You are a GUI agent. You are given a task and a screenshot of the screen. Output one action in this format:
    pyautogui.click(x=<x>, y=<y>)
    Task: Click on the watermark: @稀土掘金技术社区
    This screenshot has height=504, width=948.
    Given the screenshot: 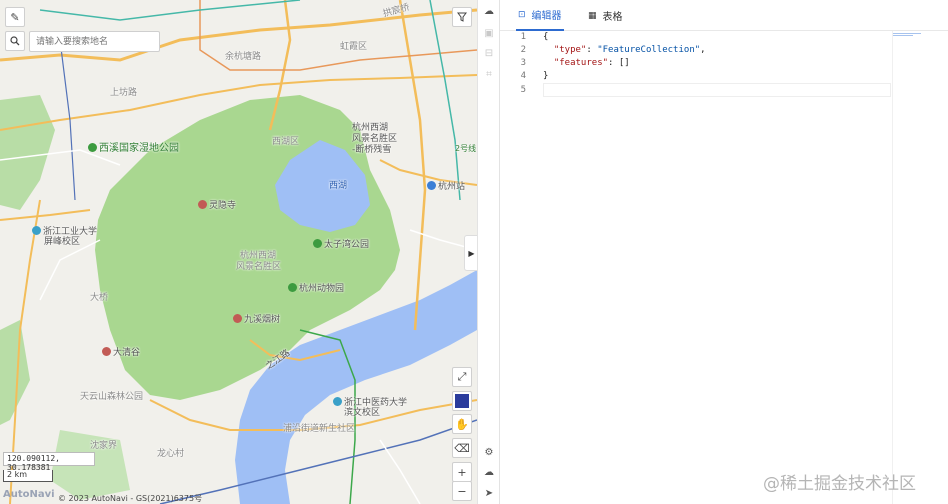 What is the action you would take?
    pyautogui.click(x=839, y=484)
    